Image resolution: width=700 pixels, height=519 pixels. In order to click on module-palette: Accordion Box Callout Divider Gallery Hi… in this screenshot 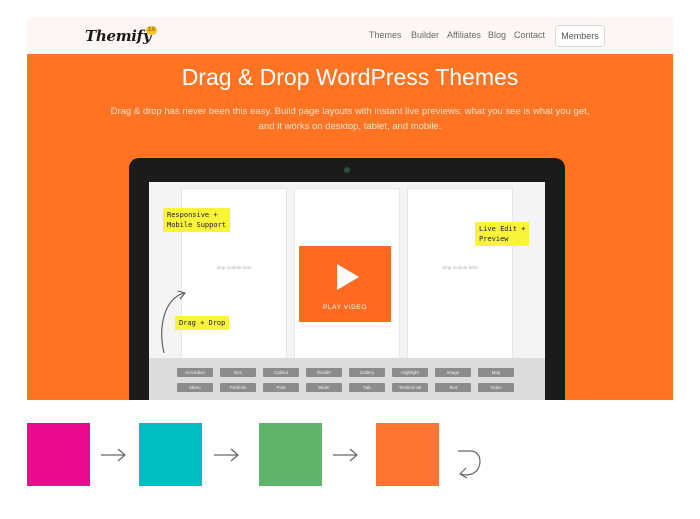, I will do `click(347, 379)`.